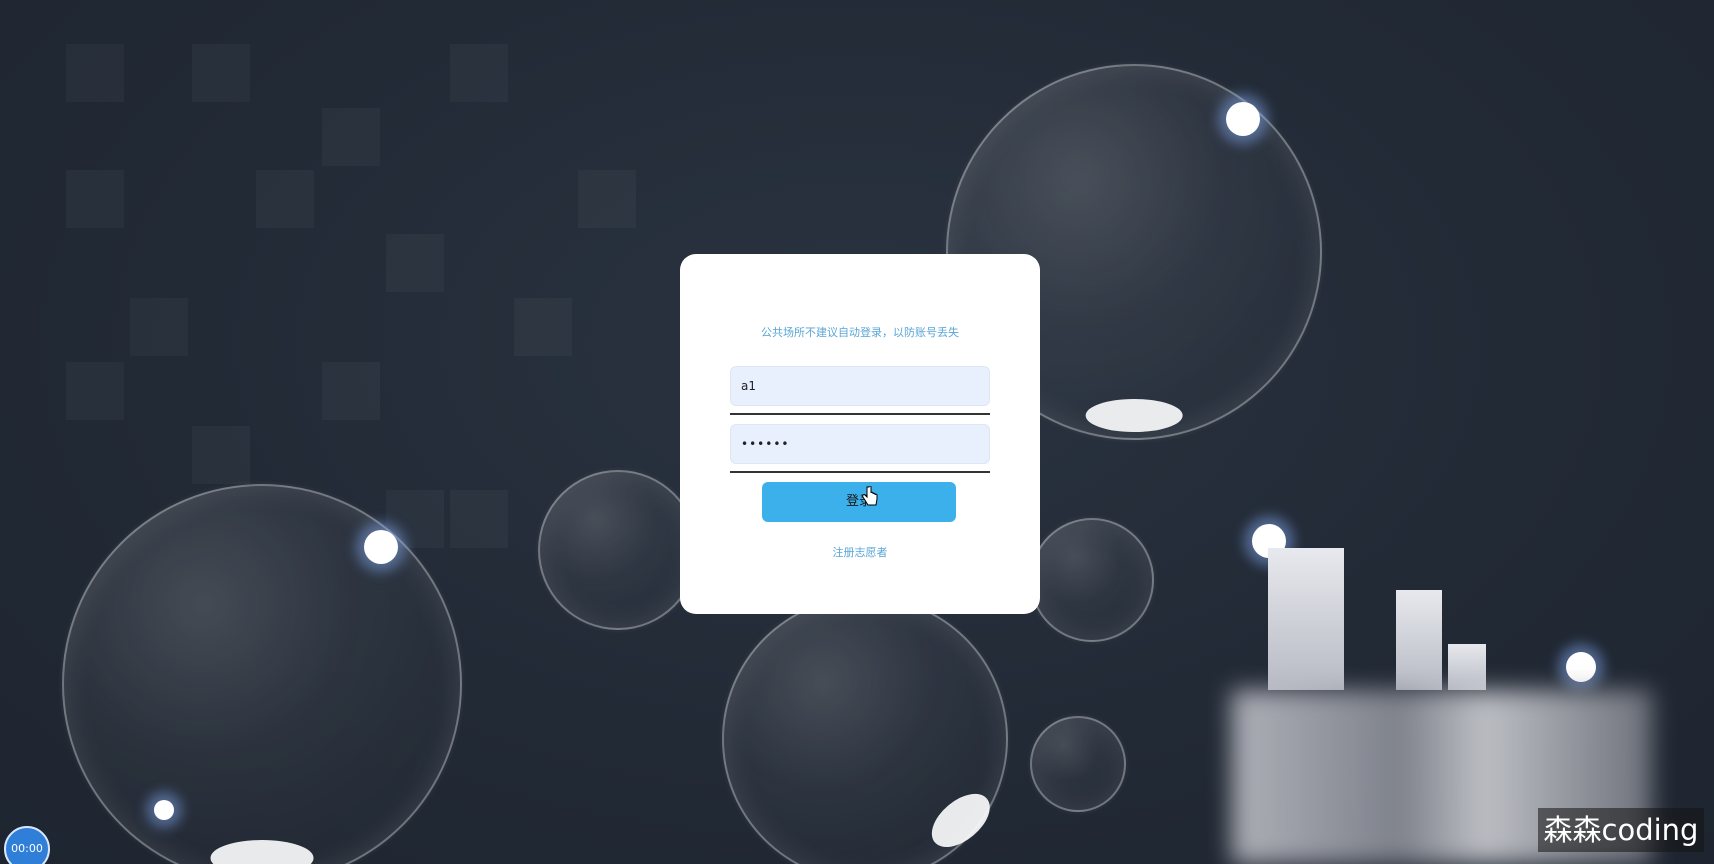 Image resolution: width=1714 pixels, height=864 pixels. I want to click on password-input: ••••••, so click(860, 444).